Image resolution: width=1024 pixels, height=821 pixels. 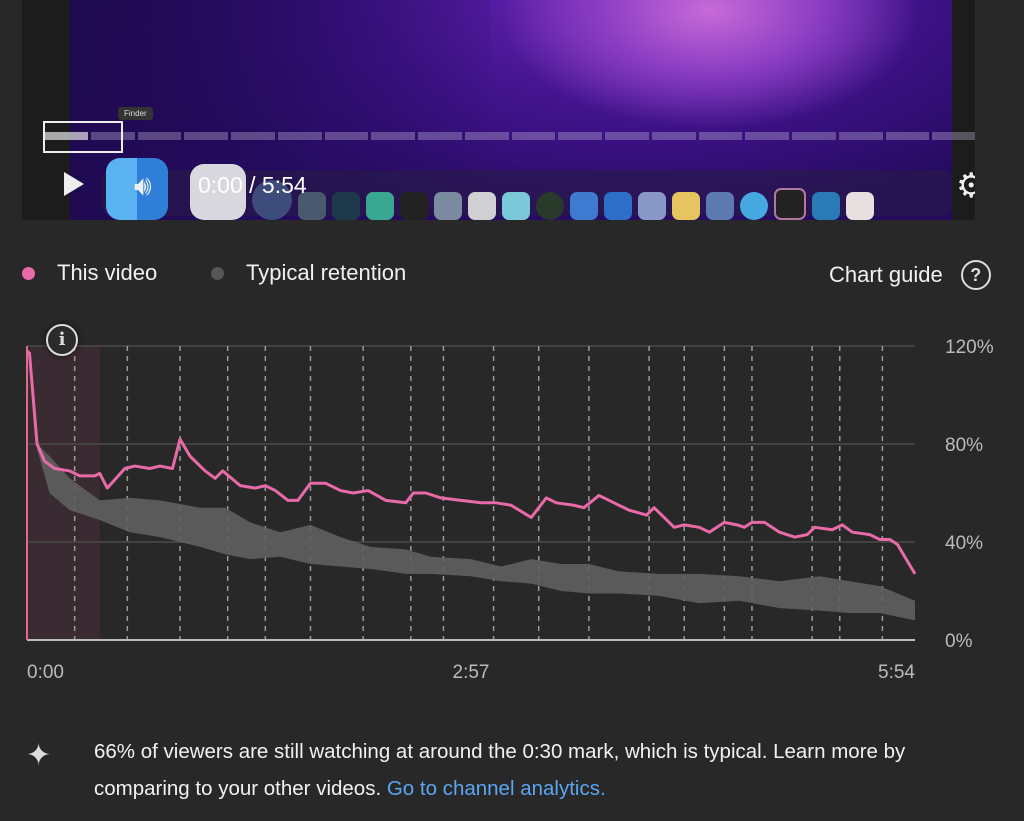 I want to click on legend-this-video: This video, so click(x=89, y=273).